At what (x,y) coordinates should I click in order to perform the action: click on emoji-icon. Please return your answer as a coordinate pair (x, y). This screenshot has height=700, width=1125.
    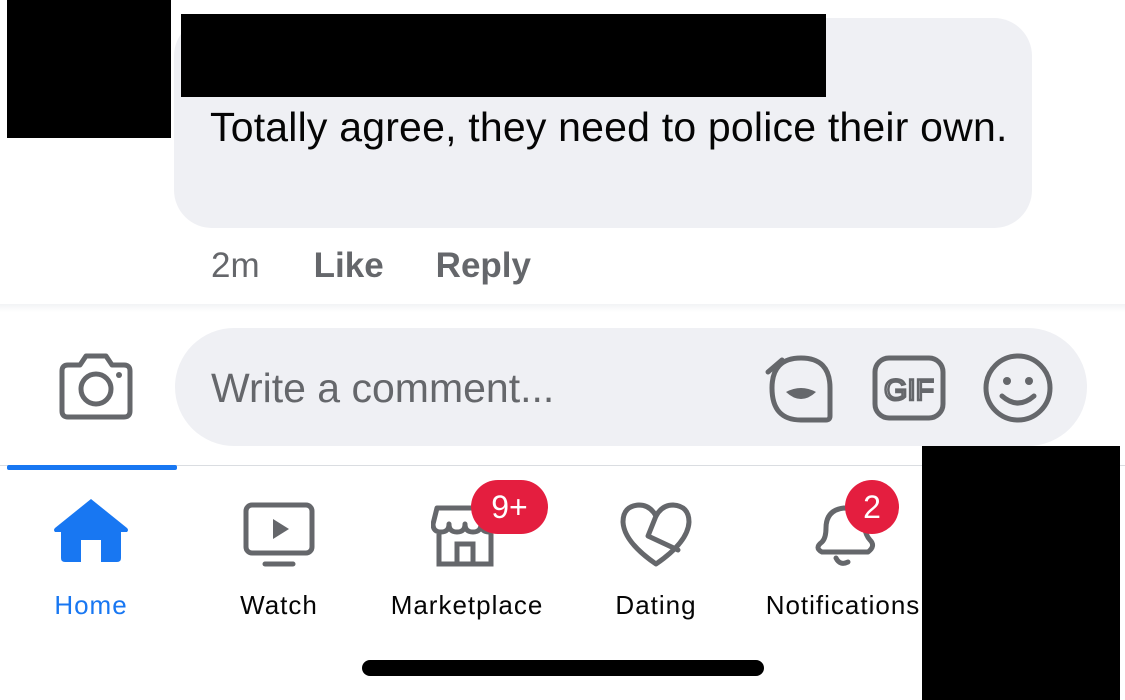
    Looking at the image, I should click on (1018, 388).